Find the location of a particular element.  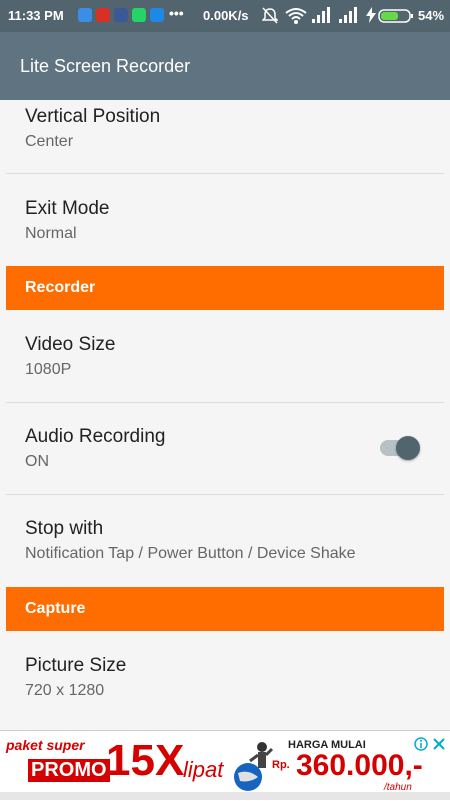

whatsapp-icon is located at coordinates (139, 15).